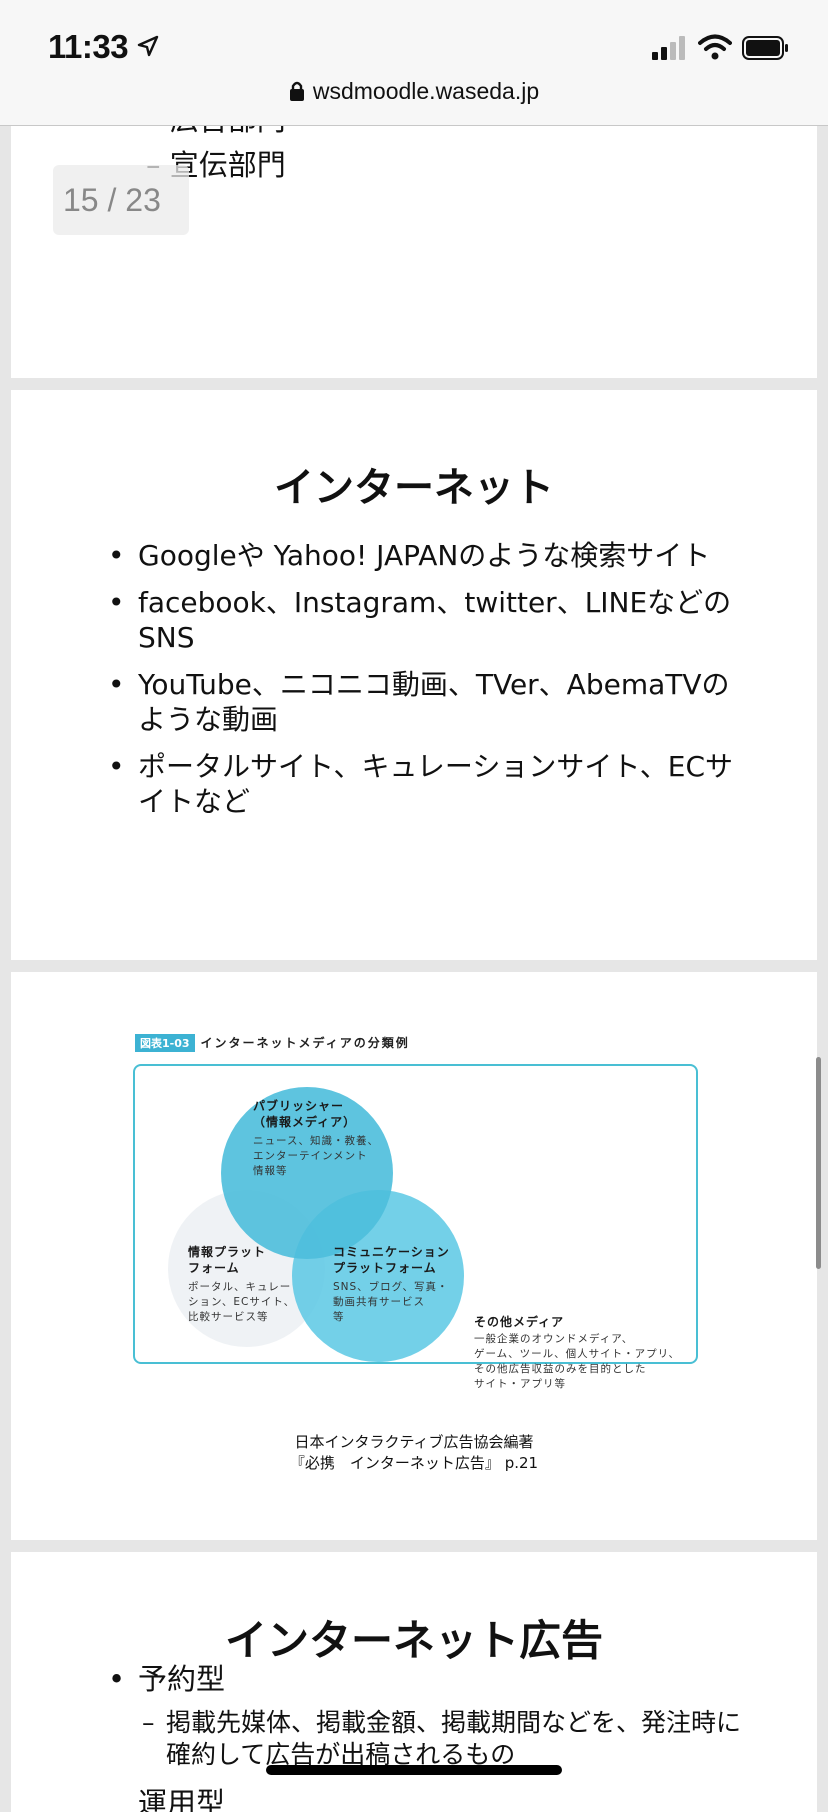  What do you see at coordinates (182, 1799) in the screenshot?
I see `bullet-item: 運用型` at bounding box center [182, 1799].